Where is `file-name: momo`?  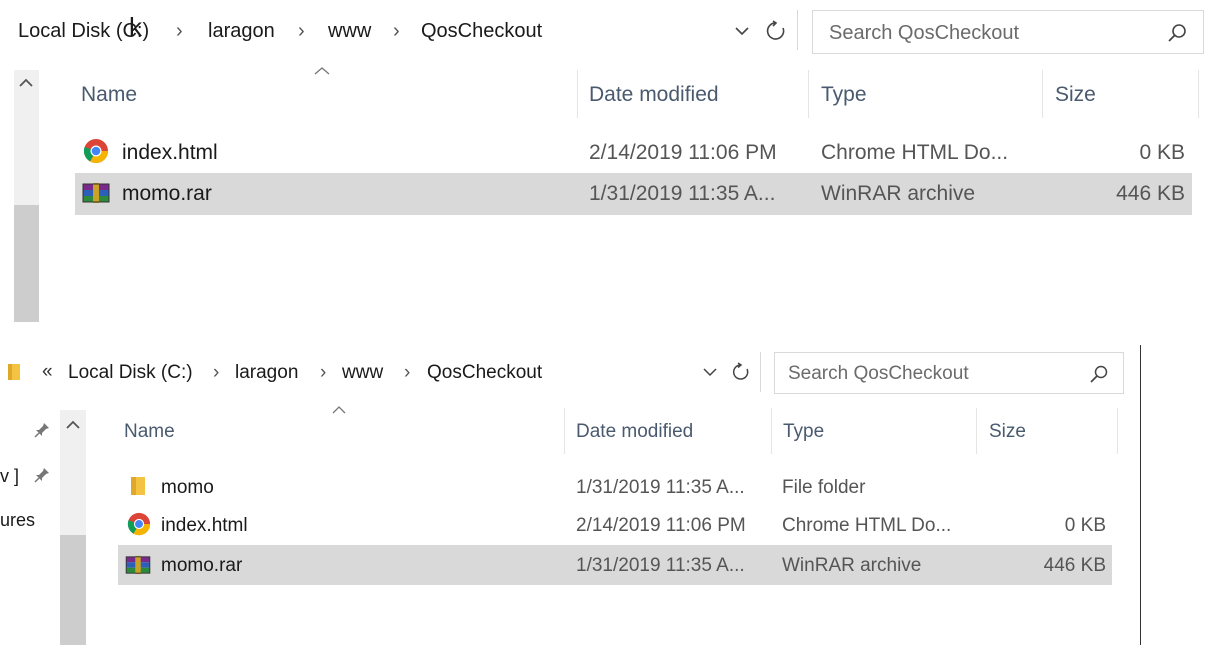 file-name: momo is located at coordinates (187, 488).